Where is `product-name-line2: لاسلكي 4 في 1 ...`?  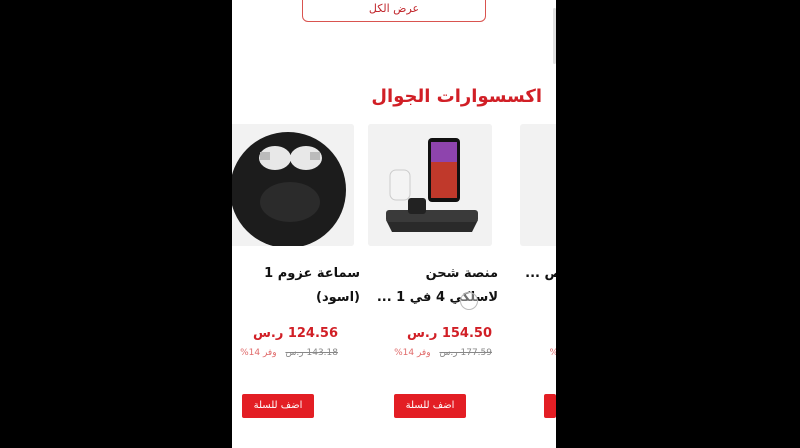 product-name-line2: لاسلكي 4 في 1 ... is located at coordinates (437, 297).